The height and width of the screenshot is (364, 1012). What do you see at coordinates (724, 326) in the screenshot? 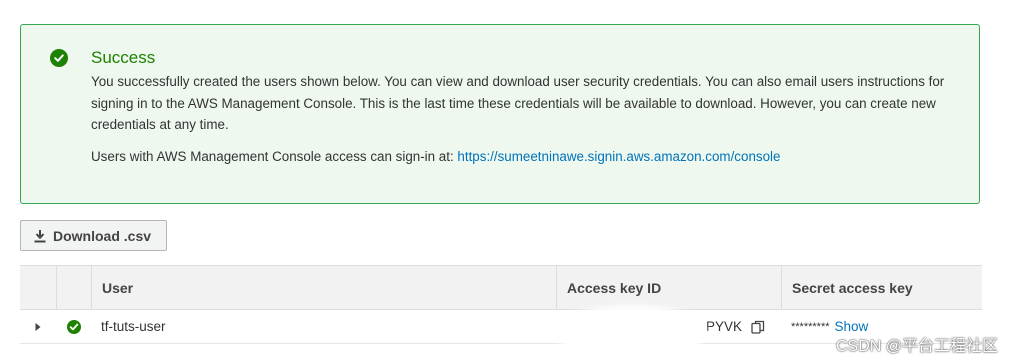
I see `access-key-id-value: PYVK` at bounding box center [724, 326].